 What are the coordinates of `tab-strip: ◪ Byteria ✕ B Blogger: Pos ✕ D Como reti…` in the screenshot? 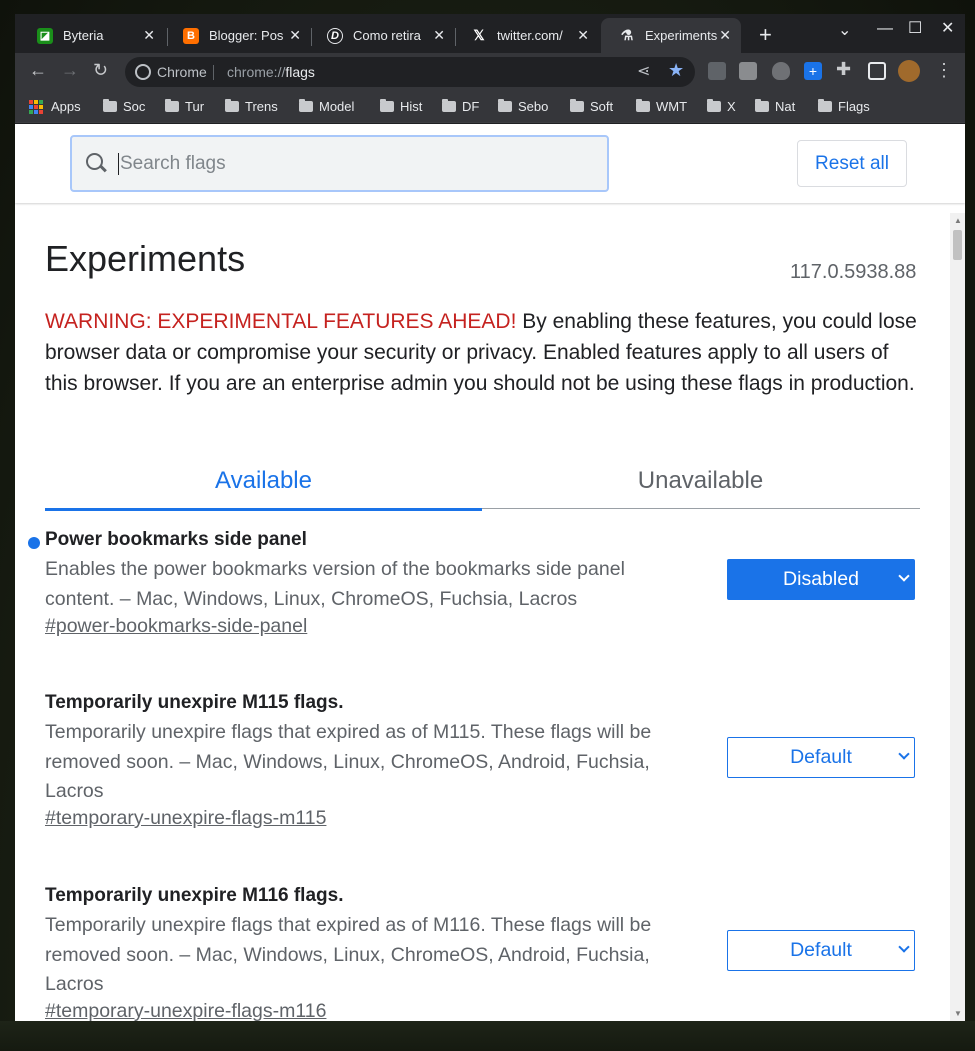 It's located at (490, 33).